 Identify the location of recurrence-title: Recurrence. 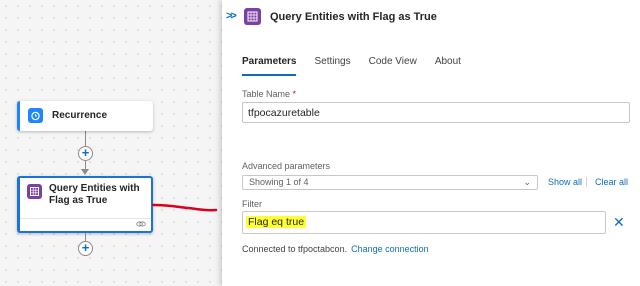
(80, 115).